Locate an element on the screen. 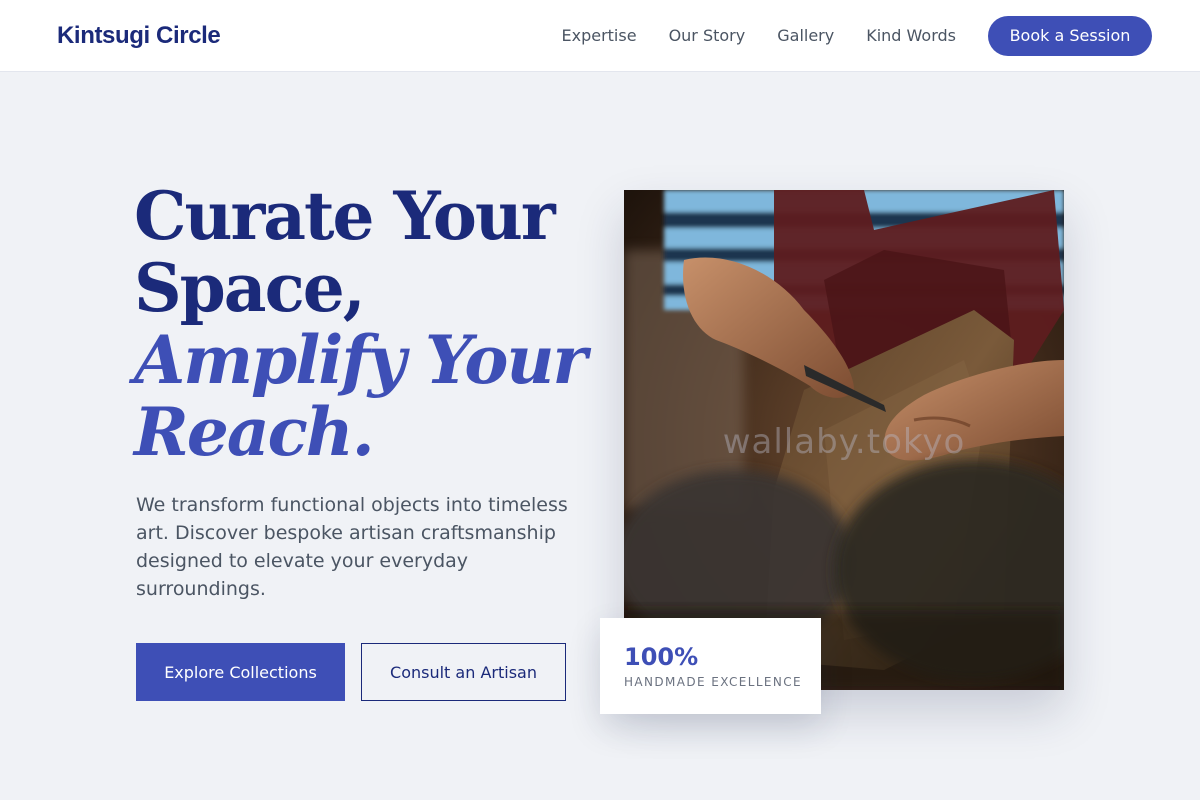 Image resolution: width=1200 pixels, height=800 pixels. stat-value: 100% is located at coordinates (661, 657).